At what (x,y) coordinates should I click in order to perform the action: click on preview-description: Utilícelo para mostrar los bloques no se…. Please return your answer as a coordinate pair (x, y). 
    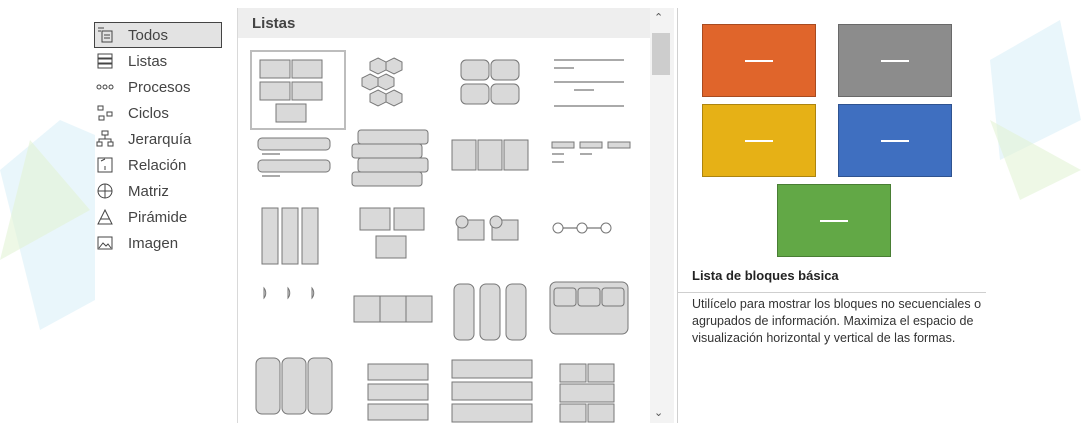
    Looking at the image, I should click on (837, 321).